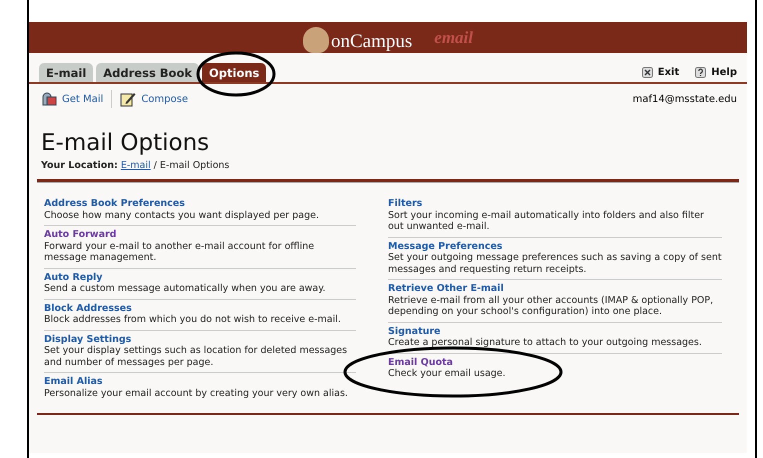 Image resolution: width=763 pixels, height=458 pixels. Describe the element at coordinates (66, 72) in the screenshot. I see `tab: E-mail` at that location.